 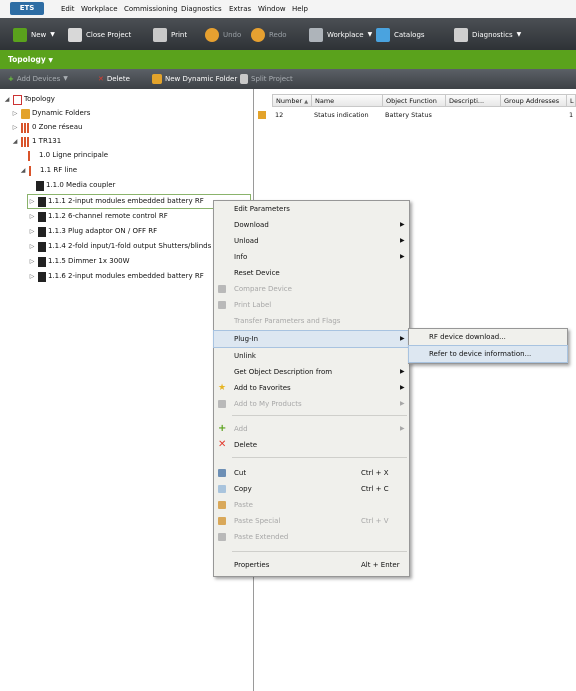 I want to click on undo-button: Undo, so click(x=223, y=35).